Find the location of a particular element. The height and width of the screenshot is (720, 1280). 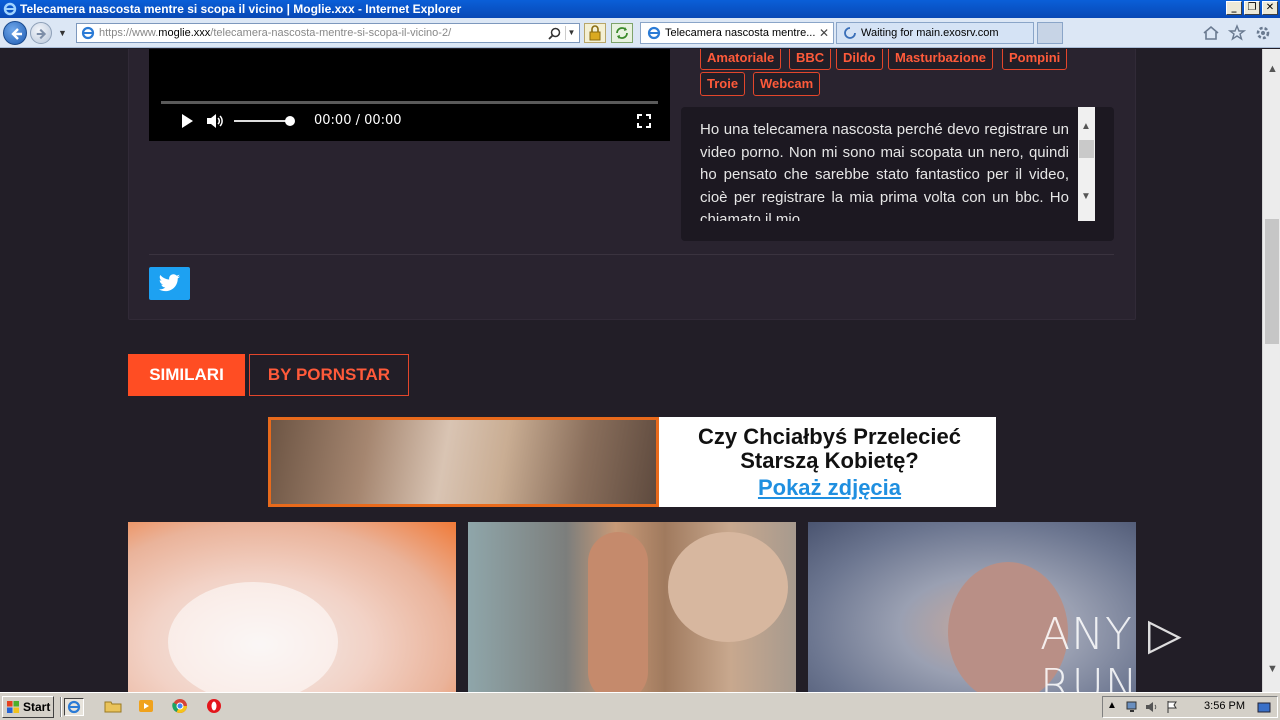

page-favicon-icon is located at coordinates (88, 33).